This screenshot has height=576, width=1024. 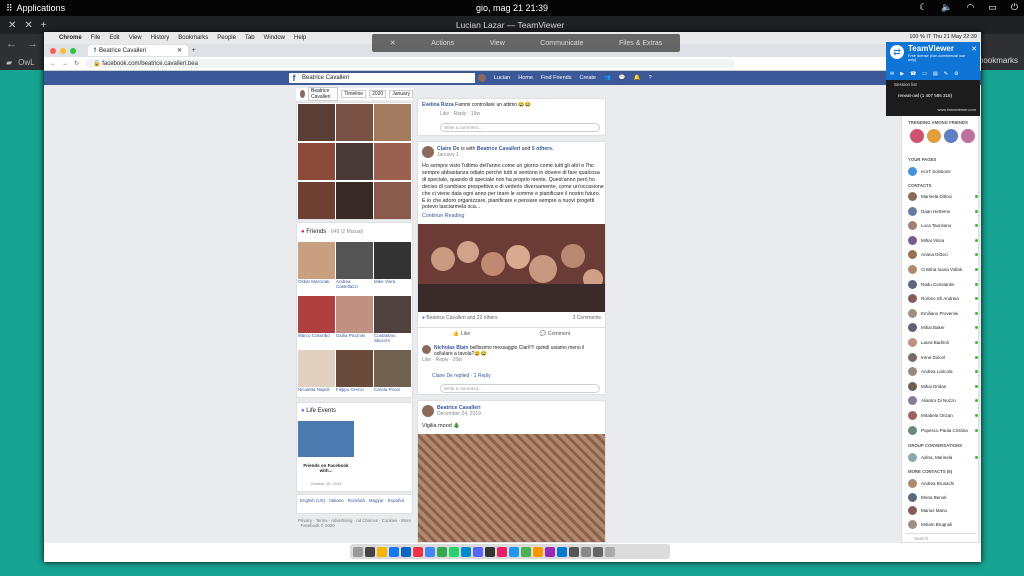 What do you see at coordinates (923, 7) in the screenshot?
I see `night-mode-icon: ☾` at bounding box center [923, 7].